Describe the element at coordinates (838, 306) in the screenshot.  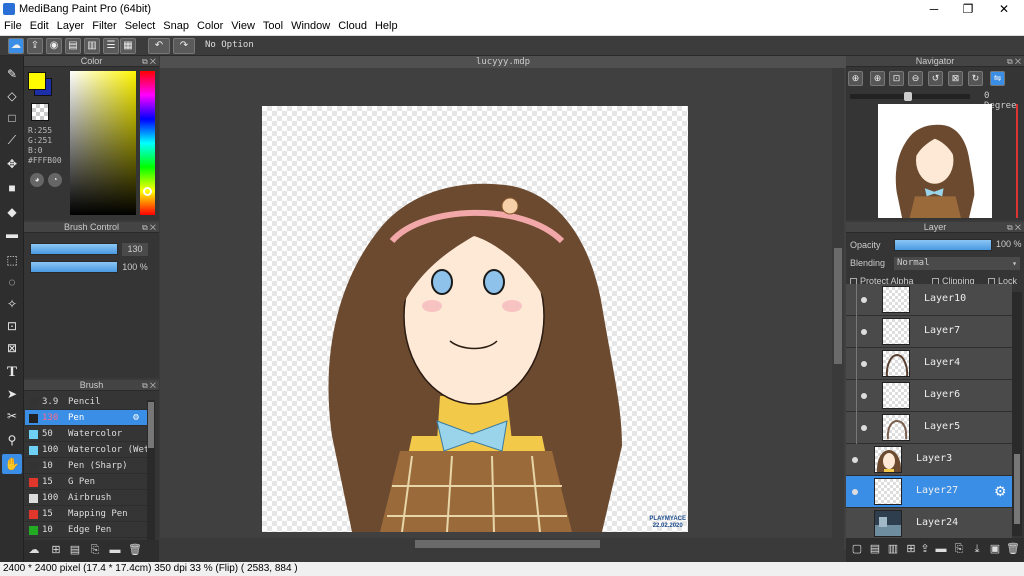
I see `canvas-vertical-scroll-thumb` at that location.